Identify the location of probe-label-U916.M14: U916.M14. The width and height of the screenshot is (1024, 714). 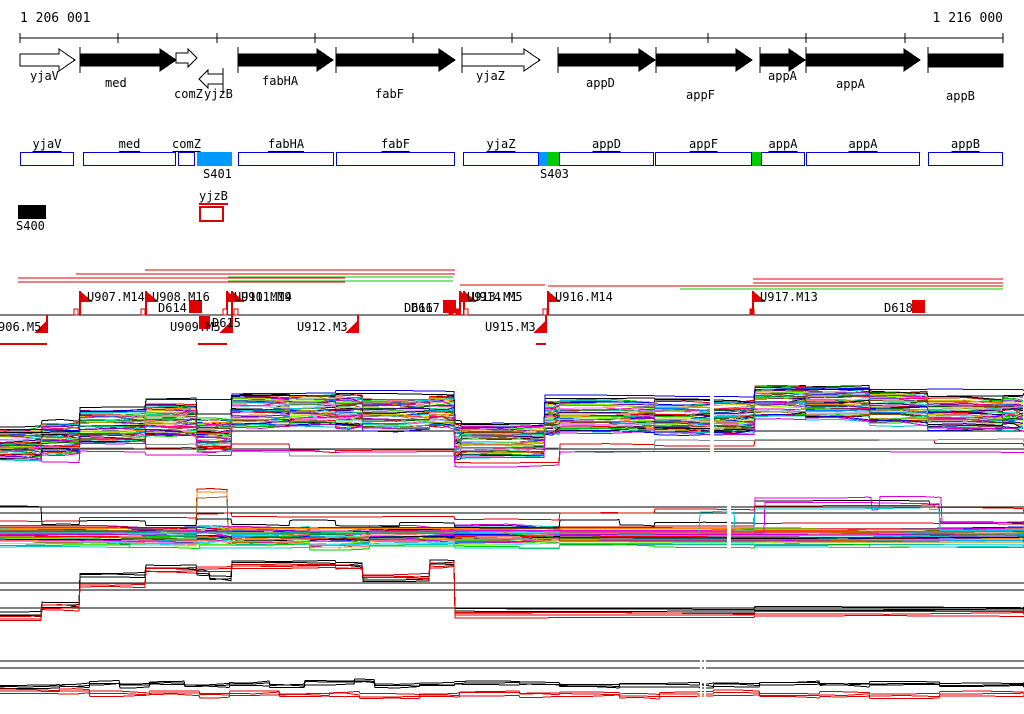
(584, 297).